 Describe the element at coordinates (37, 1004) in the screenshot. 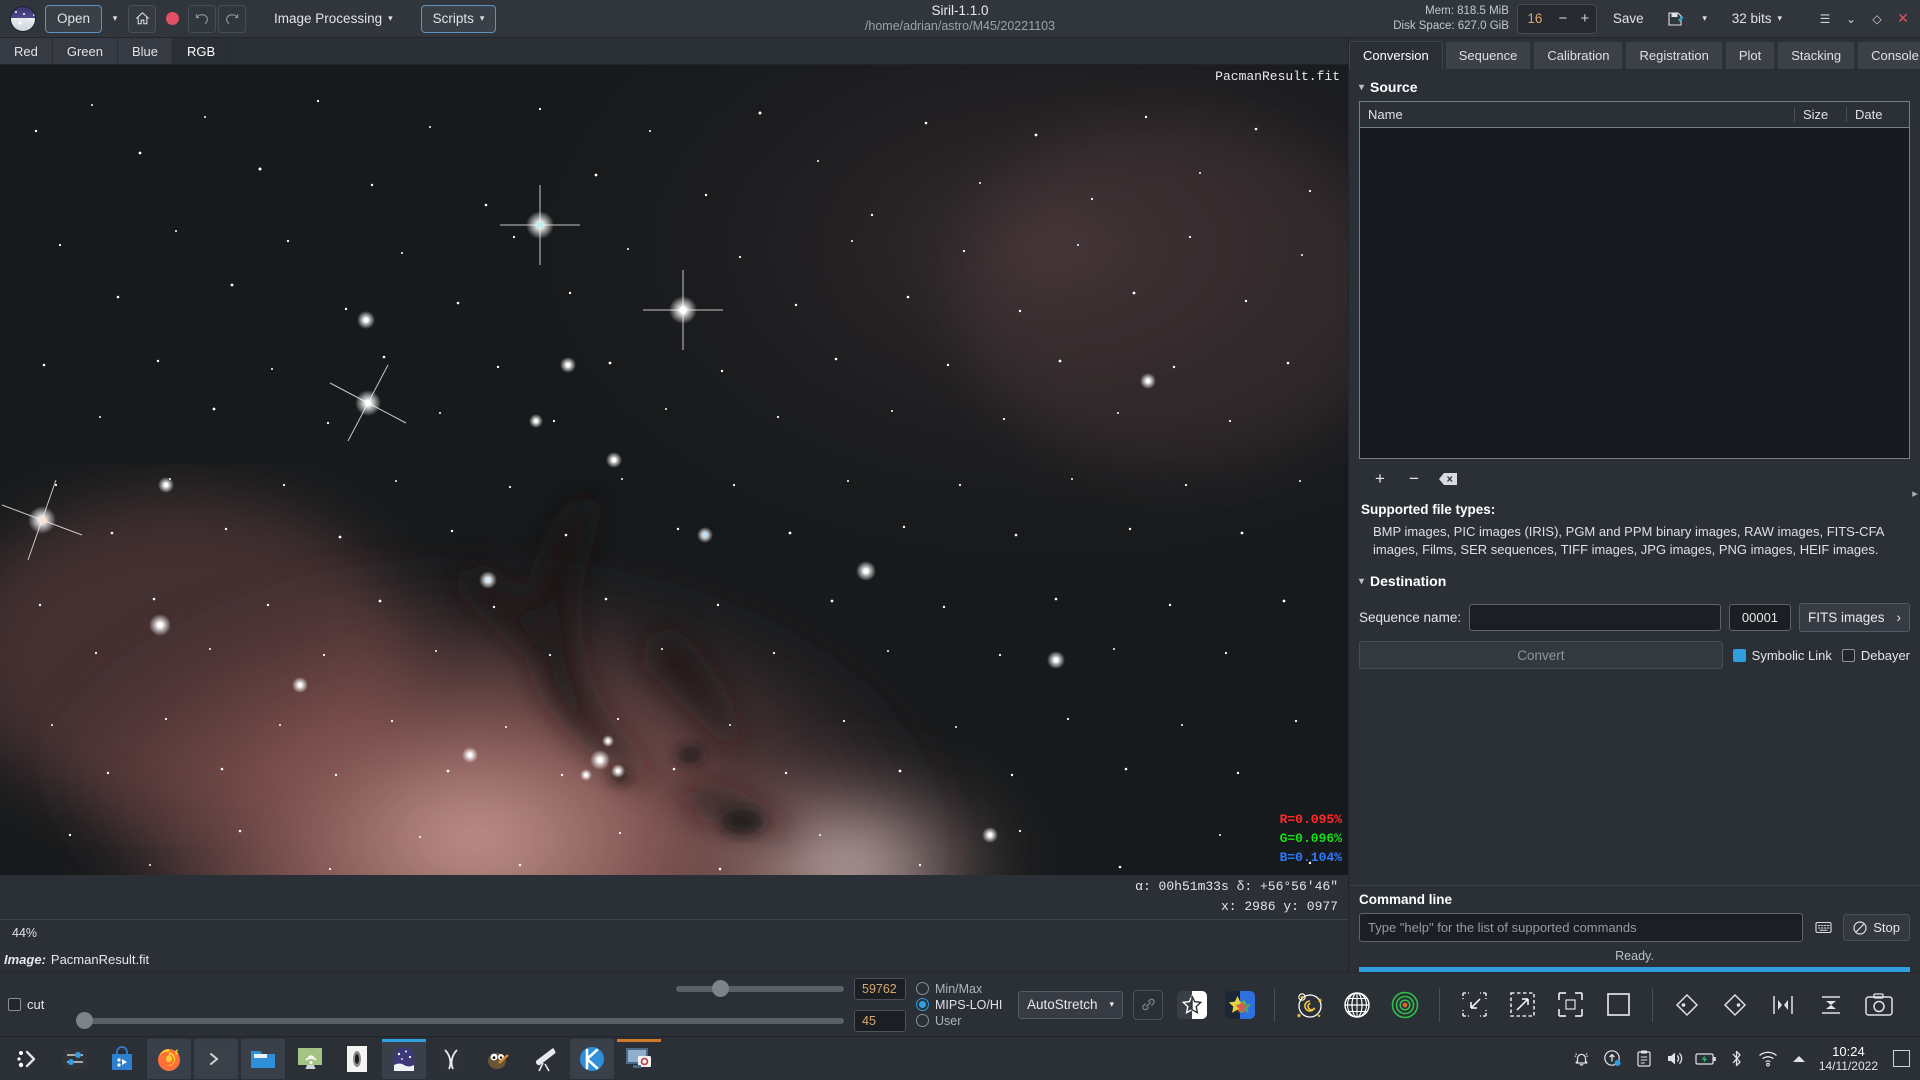

I see `cut-checkbox: cut` at that location.